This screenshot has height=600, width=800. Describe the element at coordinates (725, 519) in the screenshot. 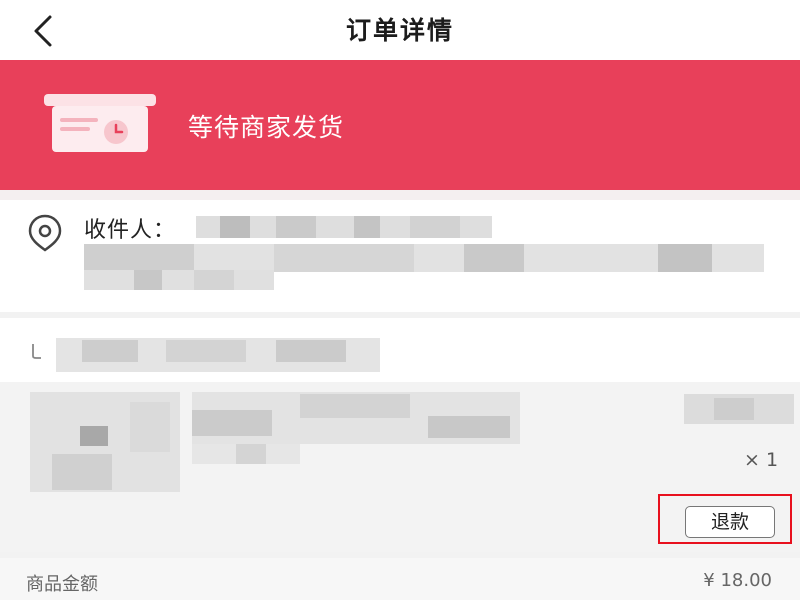

I see `annotation-highlight-box` at that location.